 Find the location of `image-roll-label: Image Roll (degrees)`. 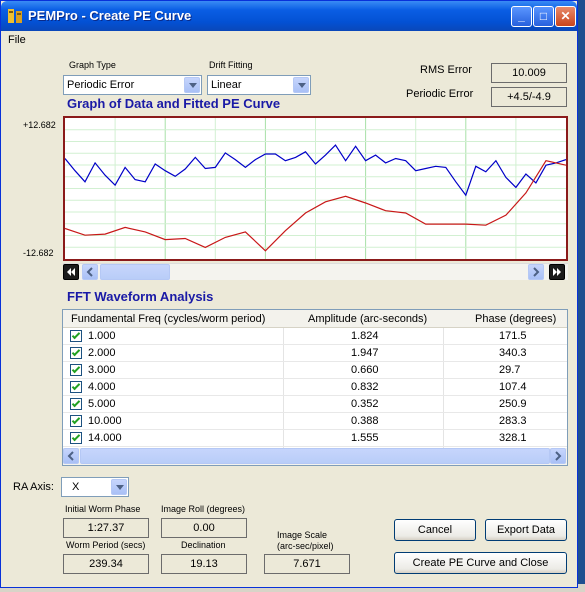

image-roll-label: Image Roll (degrees) is located at coordinates (203, 509).